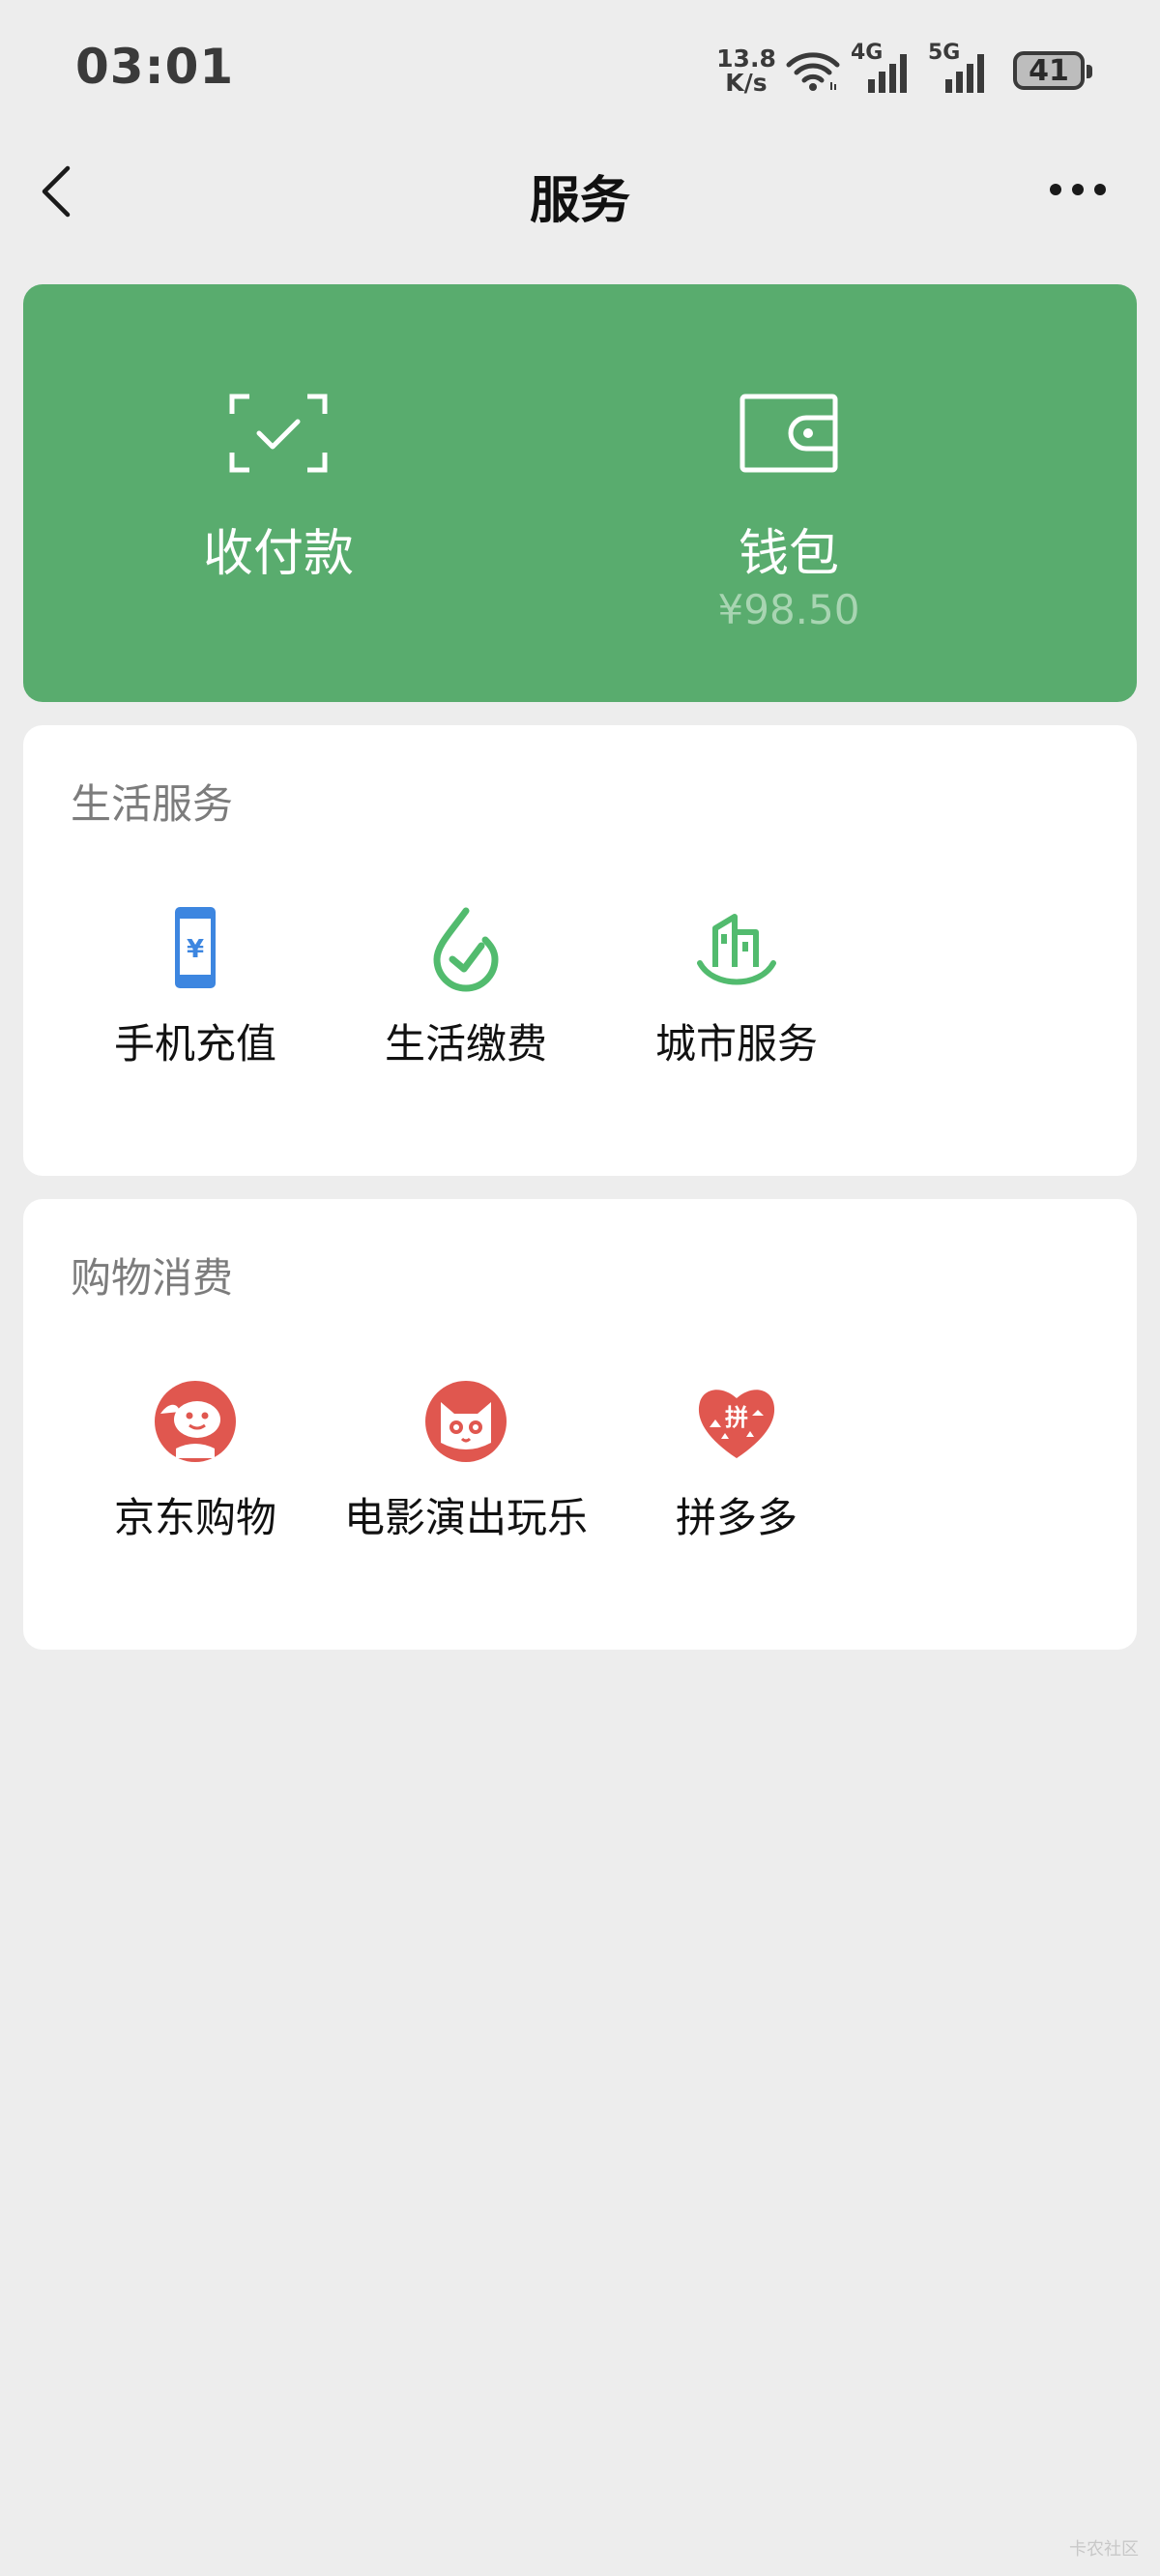 This screenshot has height=2576, width=1160. I want to click on status-time: 03:01, so click(155, 67).